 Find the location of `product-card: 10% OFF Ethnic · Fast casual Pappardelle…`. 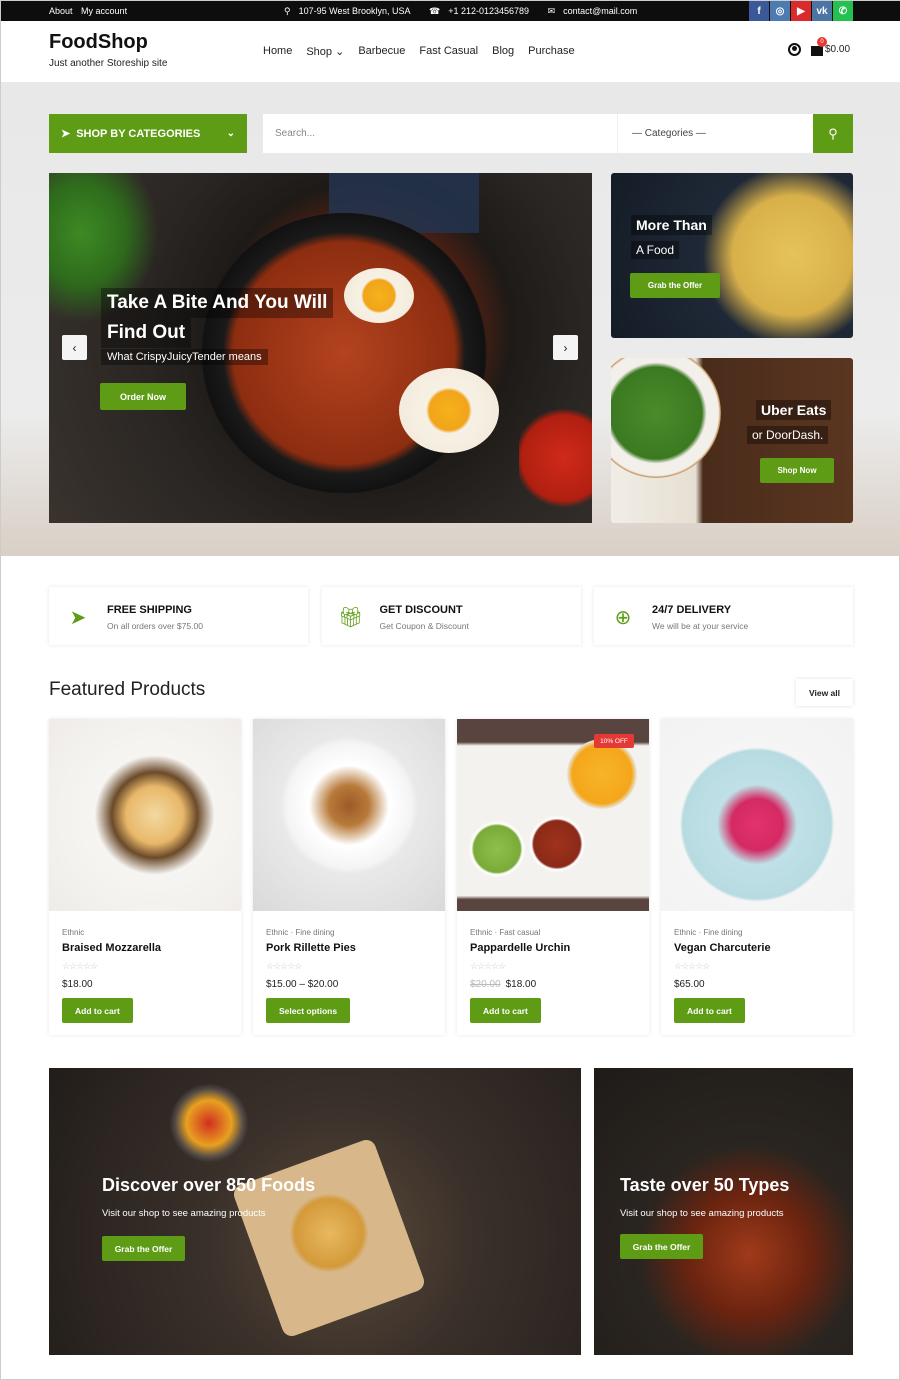

product-card: 10% OFF Ethnic · Fast casual Pappardelle… is located at coordinates (553, 877).